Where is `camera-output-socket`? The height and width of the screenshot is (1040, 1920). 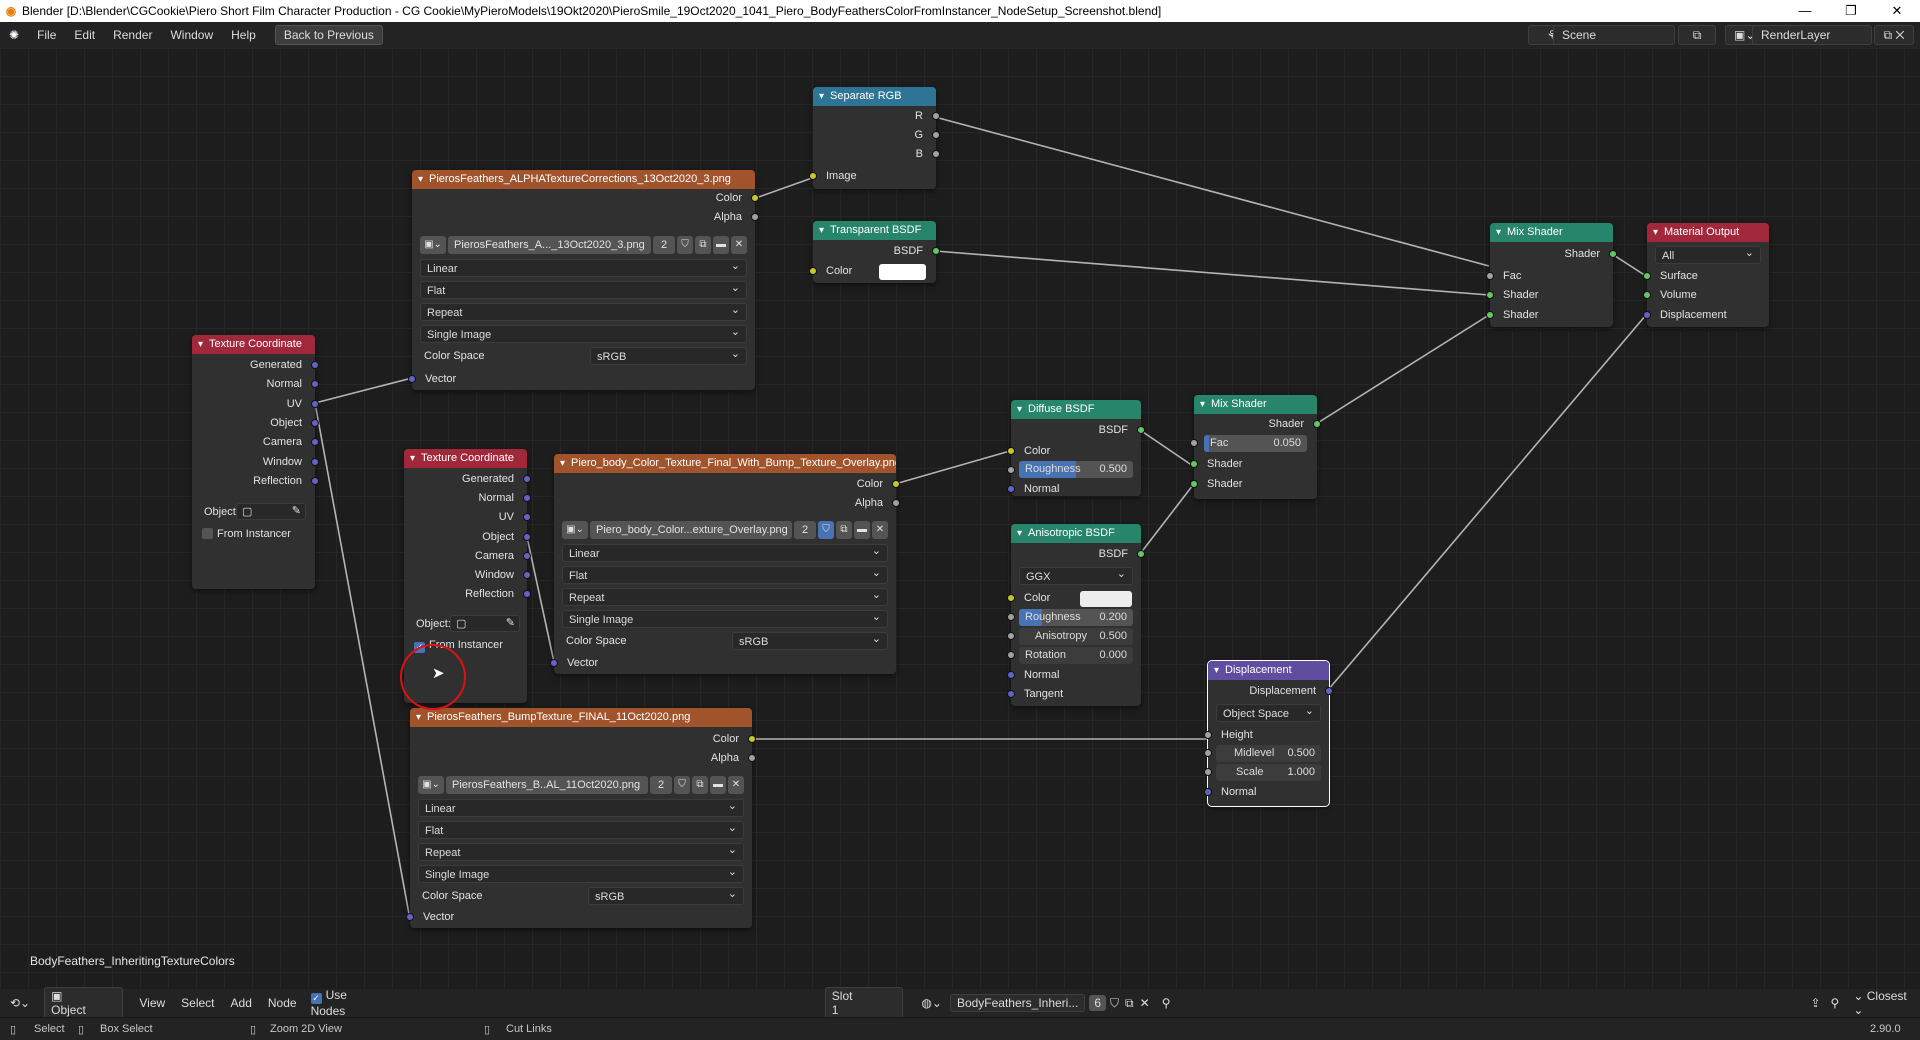
camera-output-socket is located at coordinates (527, 556).